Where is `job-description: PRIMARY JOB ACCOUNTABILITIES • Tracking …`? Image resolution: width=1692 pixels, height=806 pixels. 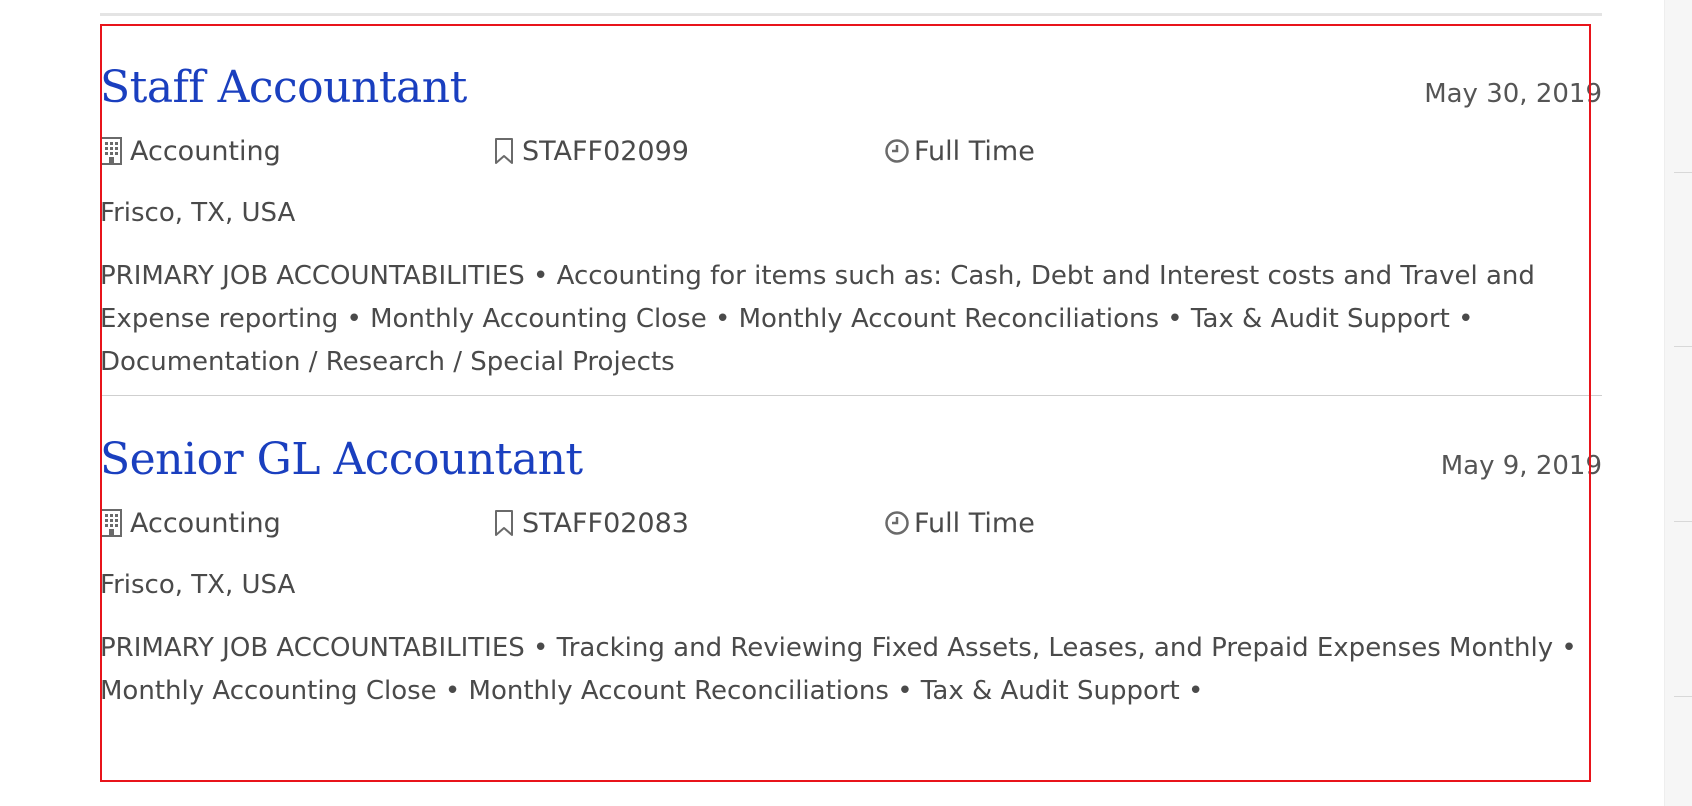 job-description: PRIMARY JOB ACCOUNTABILITIES • Tracking … is located at coordinates (838, 669).